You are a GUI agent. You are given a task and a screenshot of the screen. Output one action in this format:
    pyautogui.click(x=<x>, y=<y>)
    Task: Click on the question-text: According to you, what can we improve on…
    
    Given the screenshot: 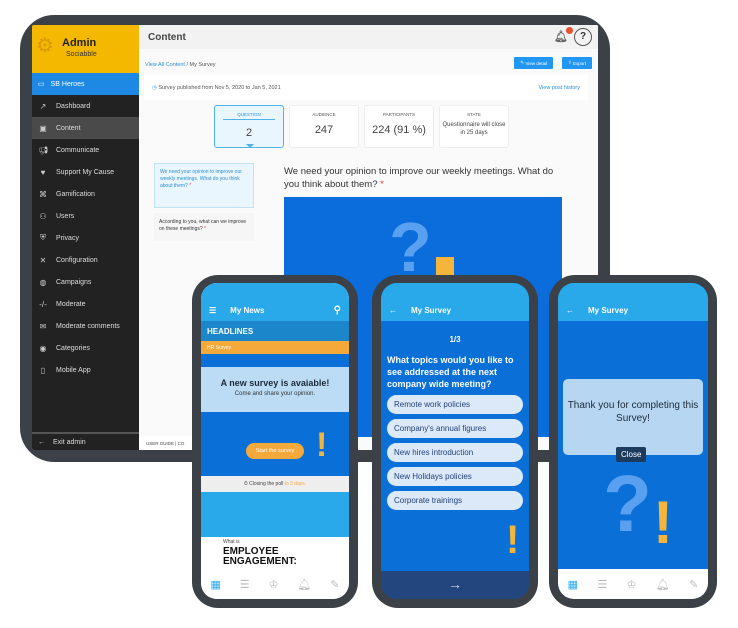 What is the action you would take?
    pyautogui.click(x=202, y=225)
    